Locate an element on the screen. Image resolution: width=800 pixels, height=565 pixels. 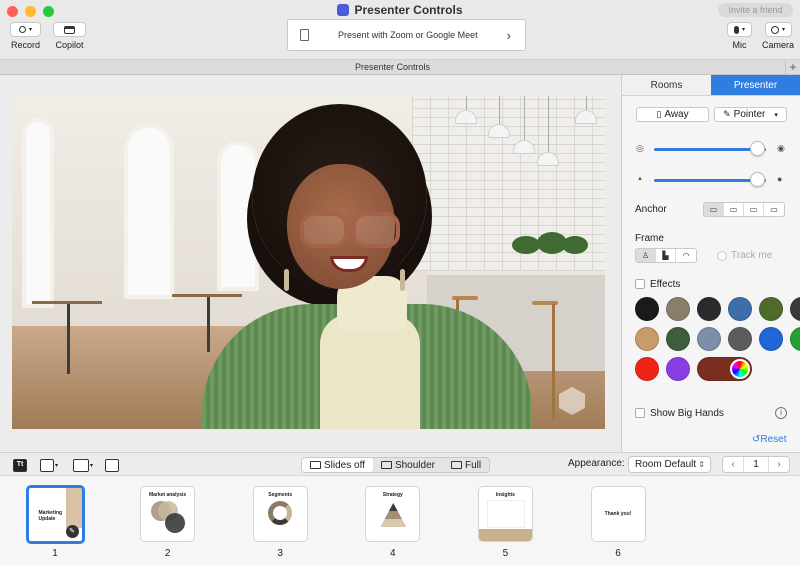
layout-shoulder-button: Shoulder is located at coordinates (408, 465).